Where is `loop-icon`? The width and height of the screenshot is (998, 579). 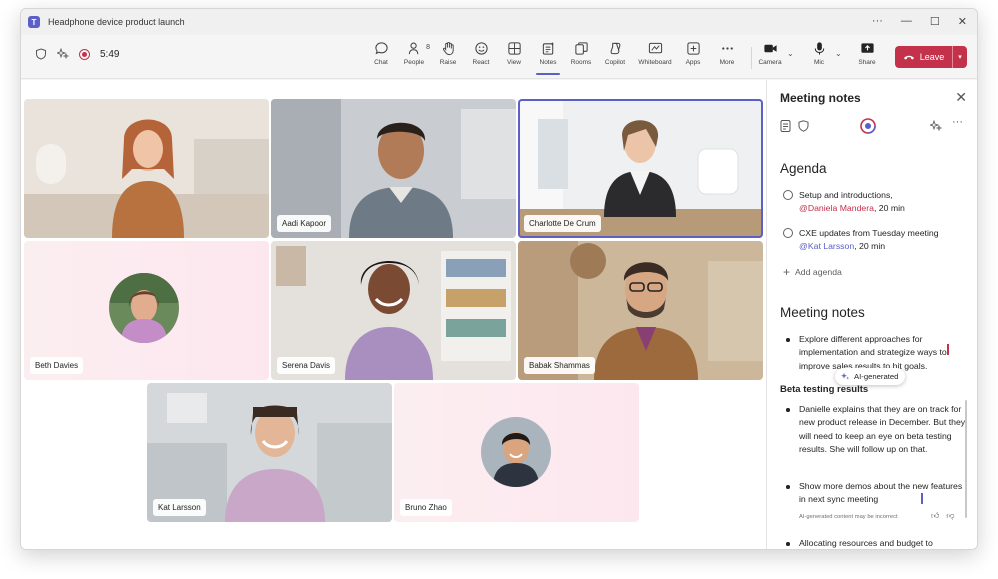
loop-icon is located at coordinates (868, 126).